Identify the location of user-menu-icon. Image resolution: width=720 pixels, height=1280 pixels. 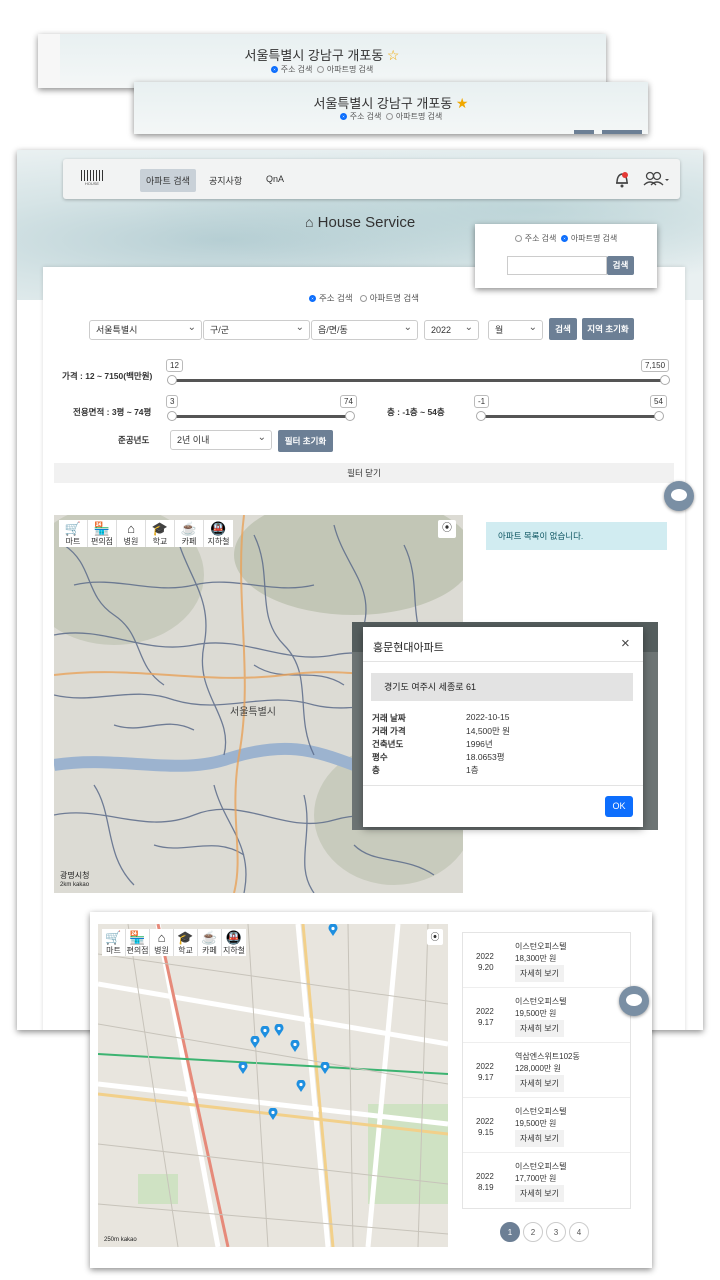
(657, 179).